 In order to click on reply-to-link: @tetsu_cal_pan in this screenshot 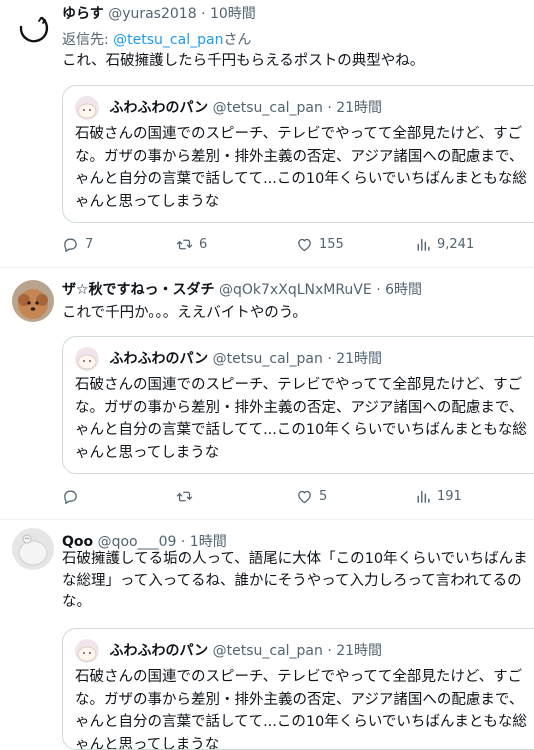, I will do `click(168, 40)`.